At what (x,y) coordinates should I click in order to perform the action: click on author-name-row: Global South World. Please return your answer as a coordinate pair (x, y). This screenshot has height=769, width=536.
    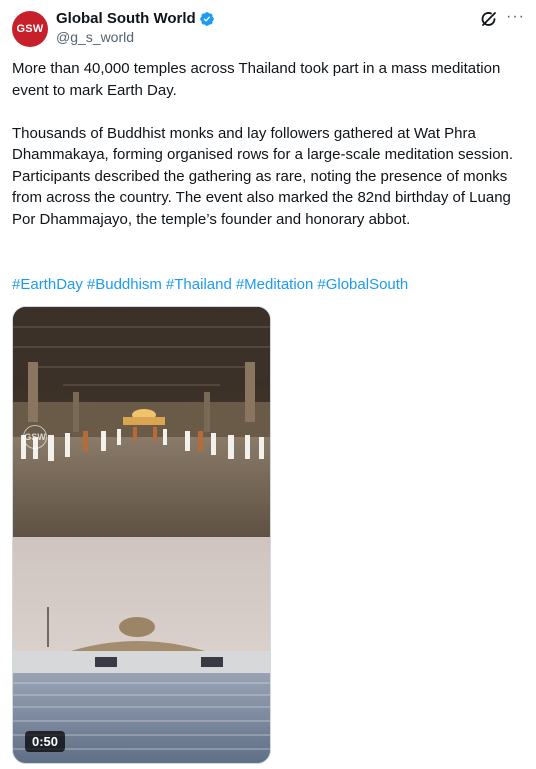
    Looking at the image, I should click on (135, 18).